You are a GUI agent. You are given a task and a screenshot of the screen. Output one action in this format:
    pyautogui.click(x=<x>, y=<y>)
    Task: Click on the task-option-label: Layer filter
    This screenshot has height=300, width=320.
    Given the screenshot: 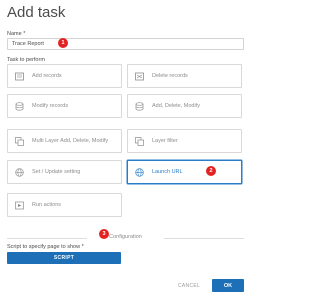 What is the action you would take?
    pyautogui.click(x=165, y=141)
    